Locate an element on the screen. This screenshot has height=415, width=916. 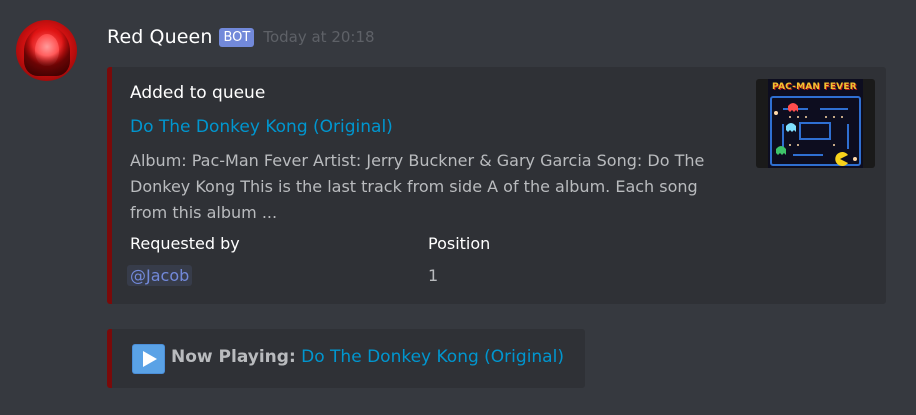
field-requested-by-value: @Jacob is located at coordinates (160, 275).